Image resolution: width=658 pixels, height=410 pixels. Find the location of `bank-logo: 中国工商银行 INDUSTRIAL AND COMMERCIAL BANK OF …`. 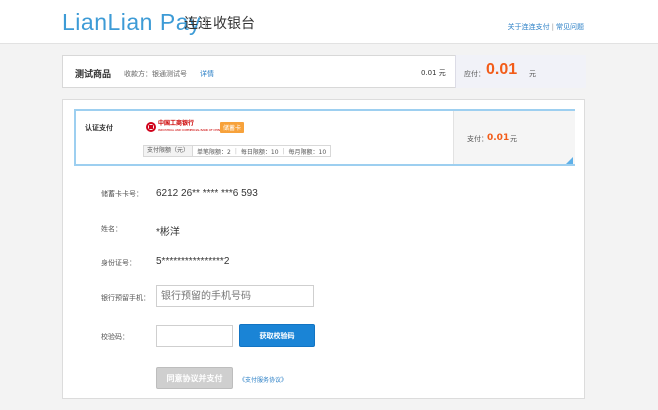

bank-logo: 中国工商银行 INDUSTRIAL AND COMMERCIAL BANK OF … is located at coordinates (184, 127).